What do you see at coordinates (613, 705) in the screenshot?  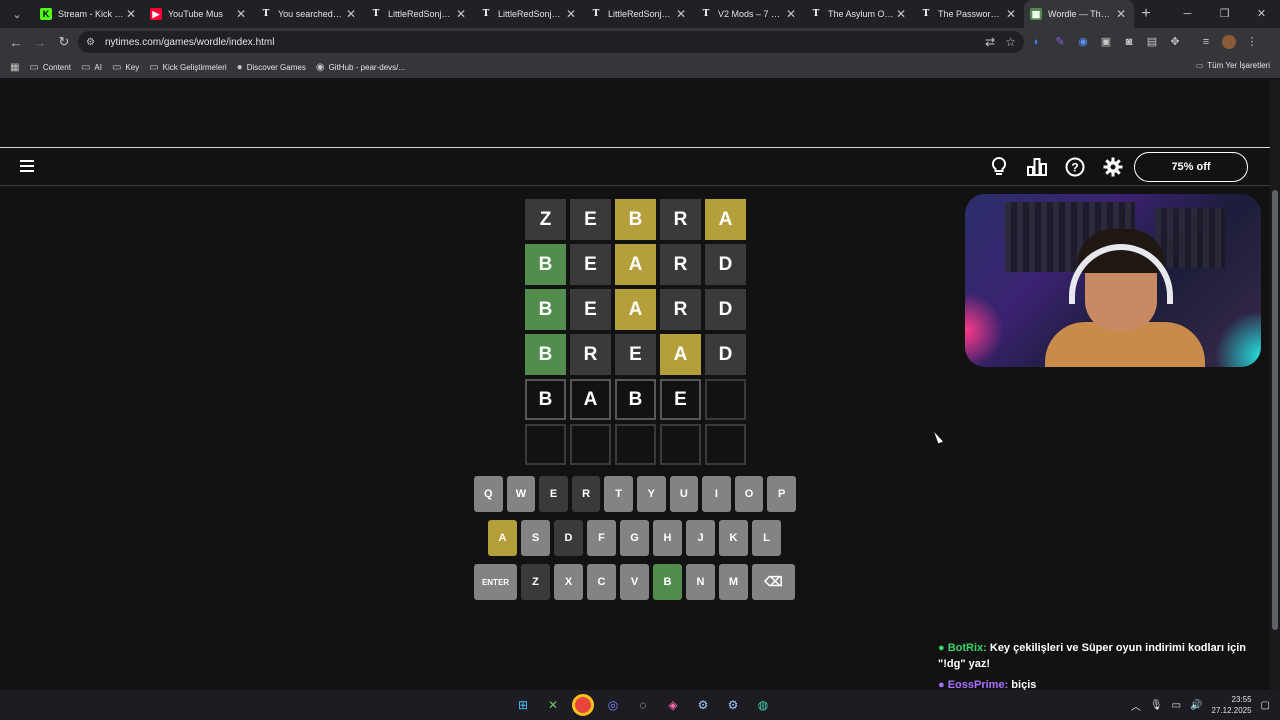 I see `discord-icon: ◎` at bounding box center [613, 705].